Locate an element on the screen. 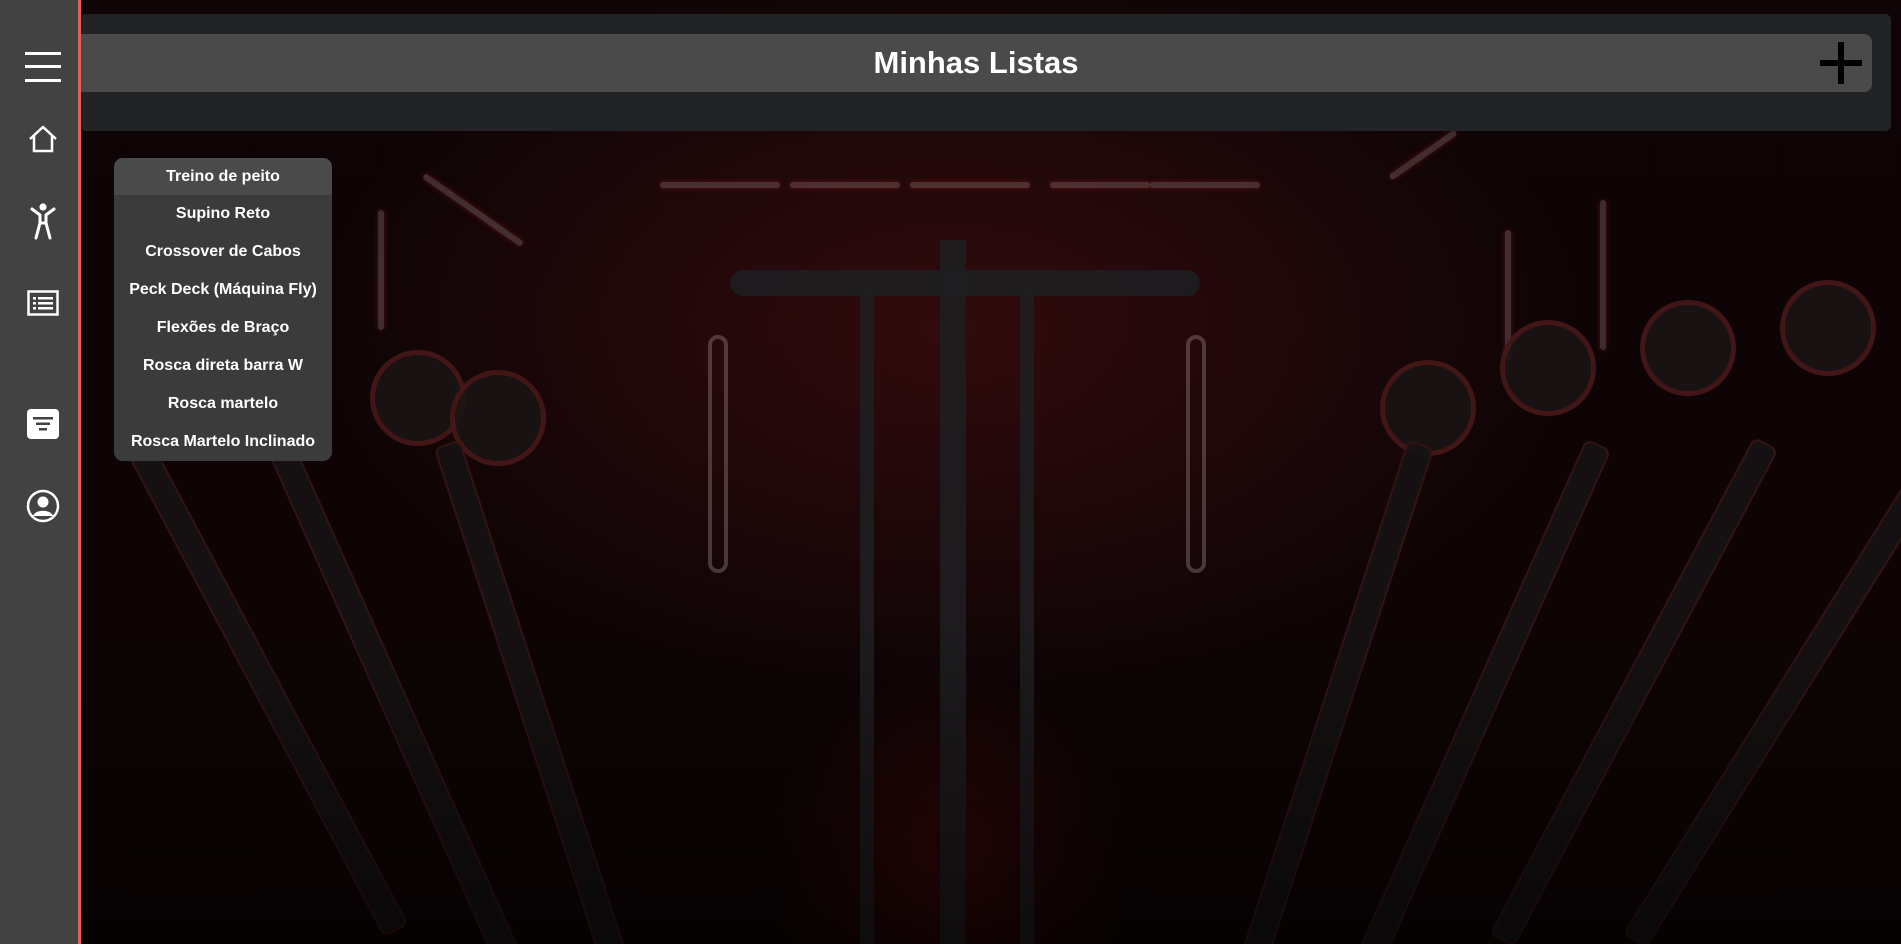  list-item: Flexões de Braço is located at coordinates (223, 328).